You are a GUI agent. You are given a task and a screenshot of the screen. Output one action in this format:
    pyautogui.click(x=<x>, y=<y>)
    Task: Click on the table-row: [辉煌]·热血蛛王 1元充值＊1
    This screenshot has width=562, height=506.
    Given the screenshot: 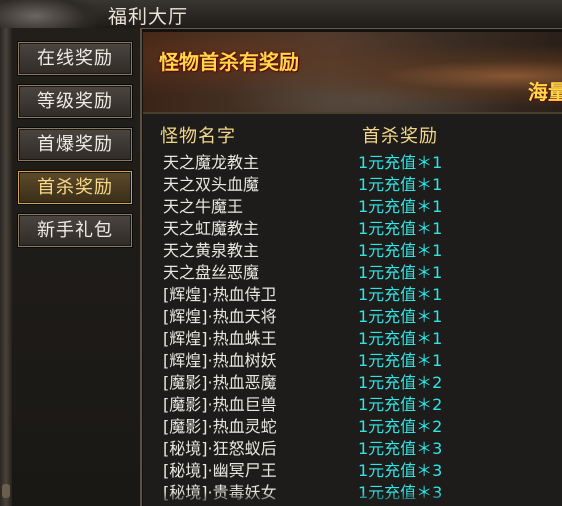 What is the action you would take?
    pyautogui.click(x=352, y=336)
    